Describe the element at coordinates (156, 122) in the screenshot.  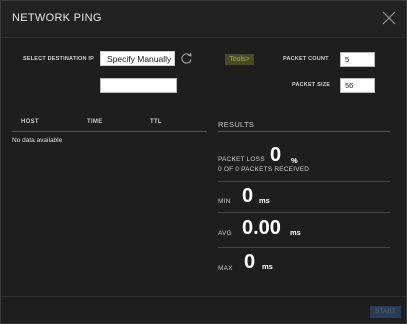
I see `column-ttl: TTL` at that location.